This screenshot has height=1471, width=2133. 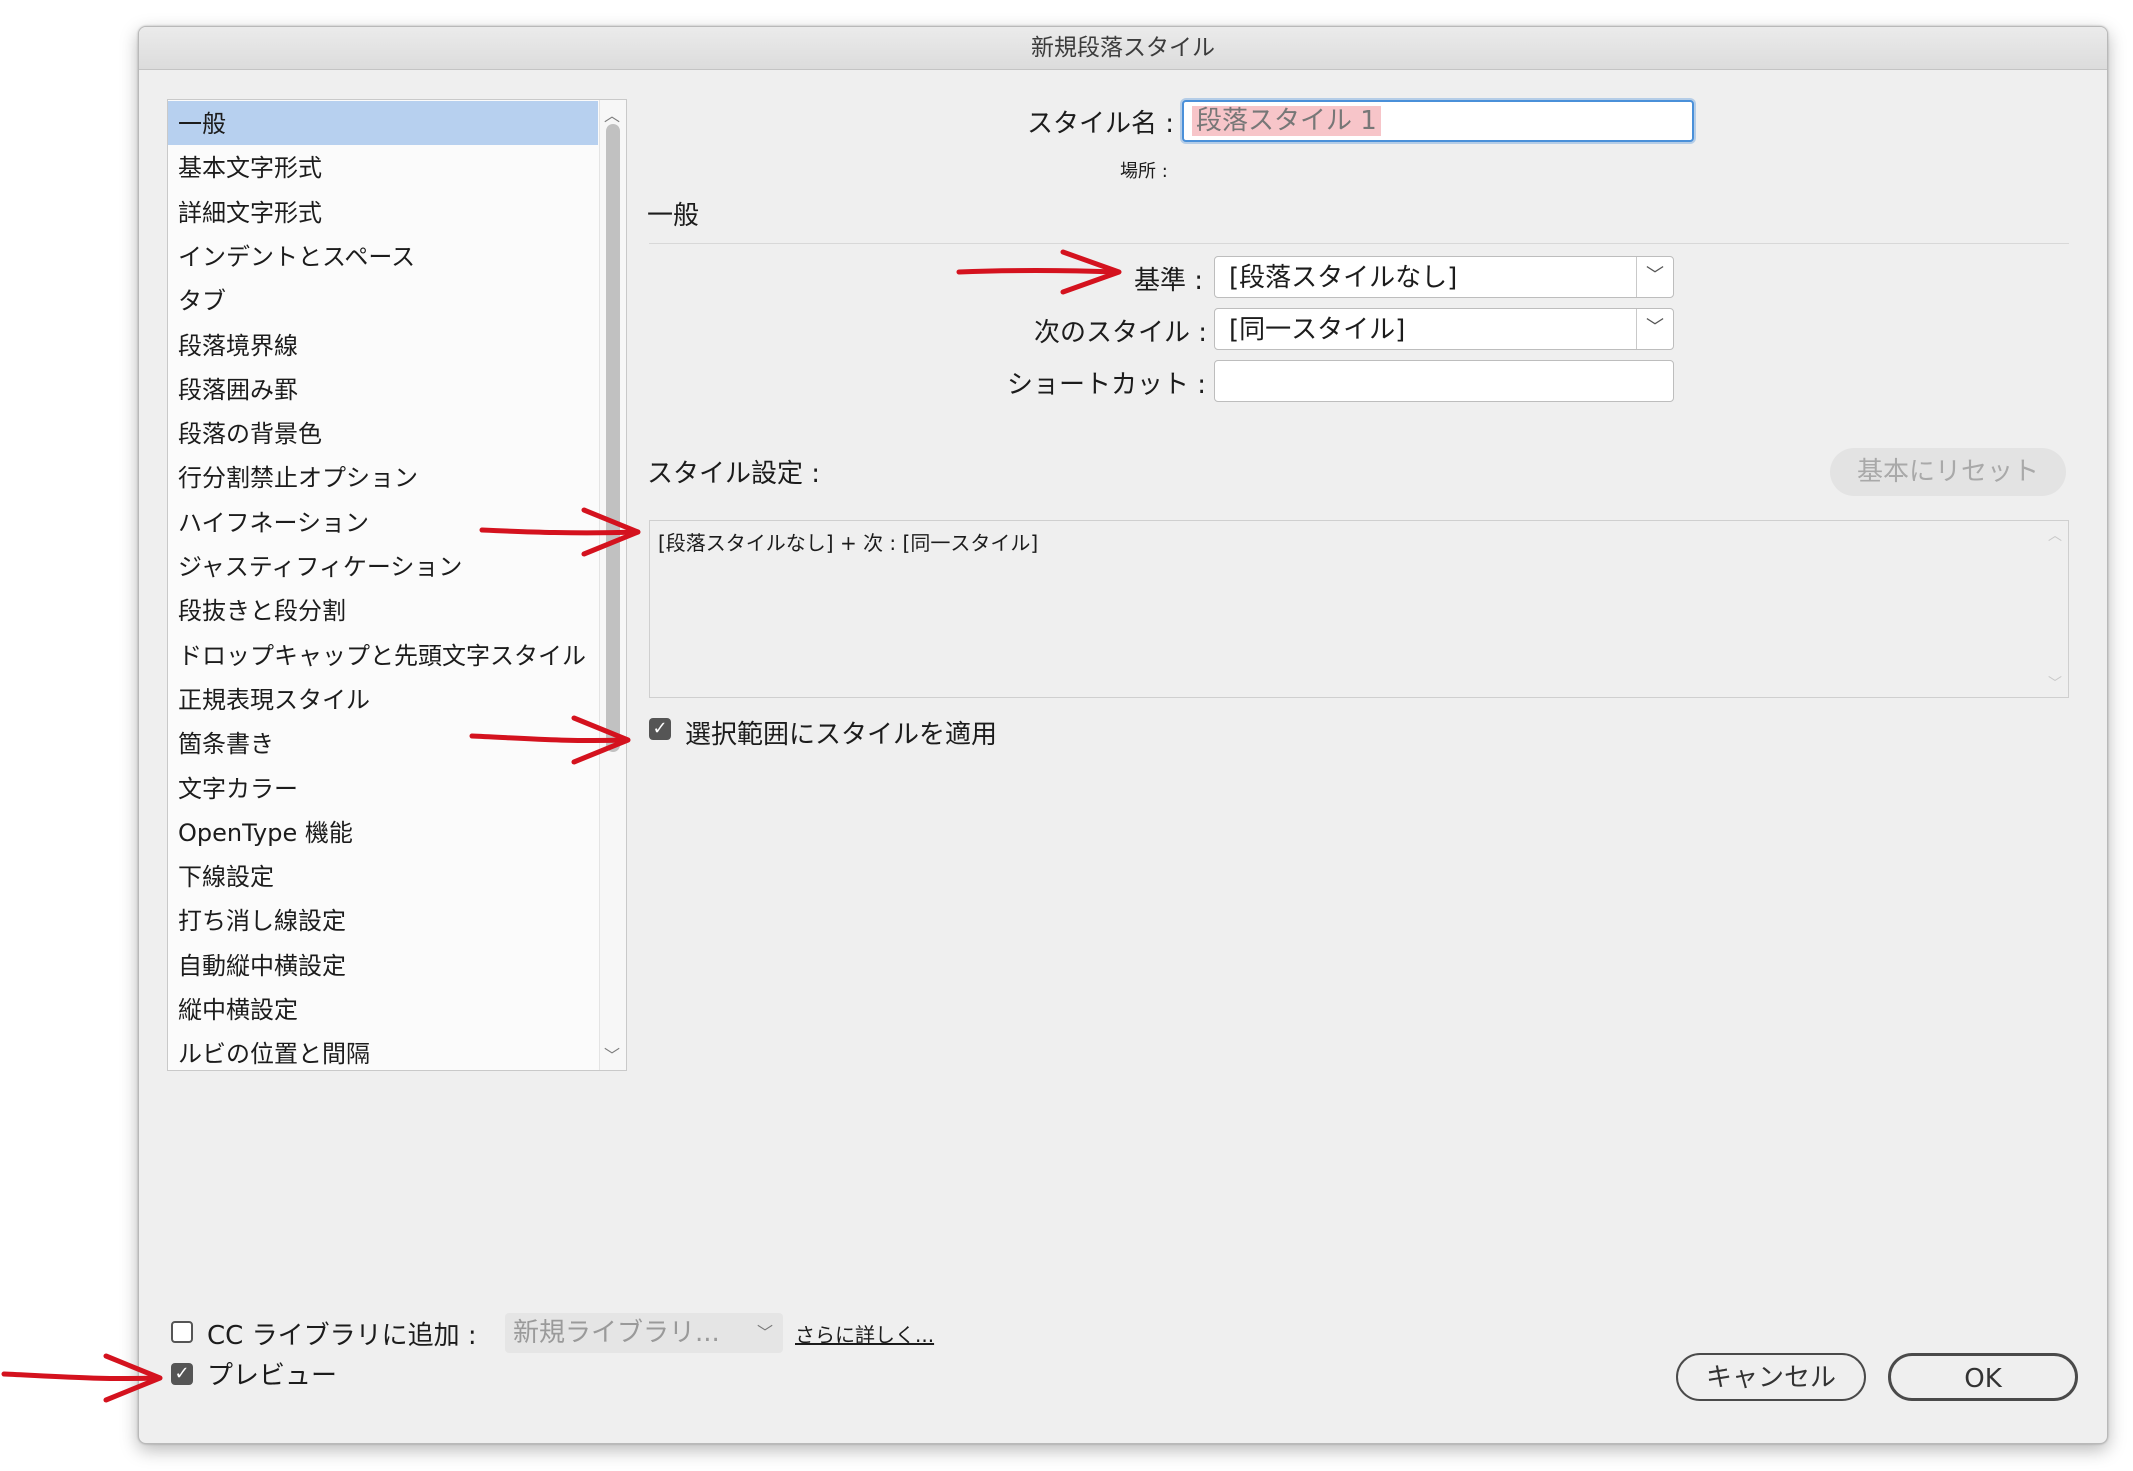 What do you see at coordinates (383, 1009) in the screenshot?
I see `category-item: 縦中横設定` at bounding box center [383, 1009].